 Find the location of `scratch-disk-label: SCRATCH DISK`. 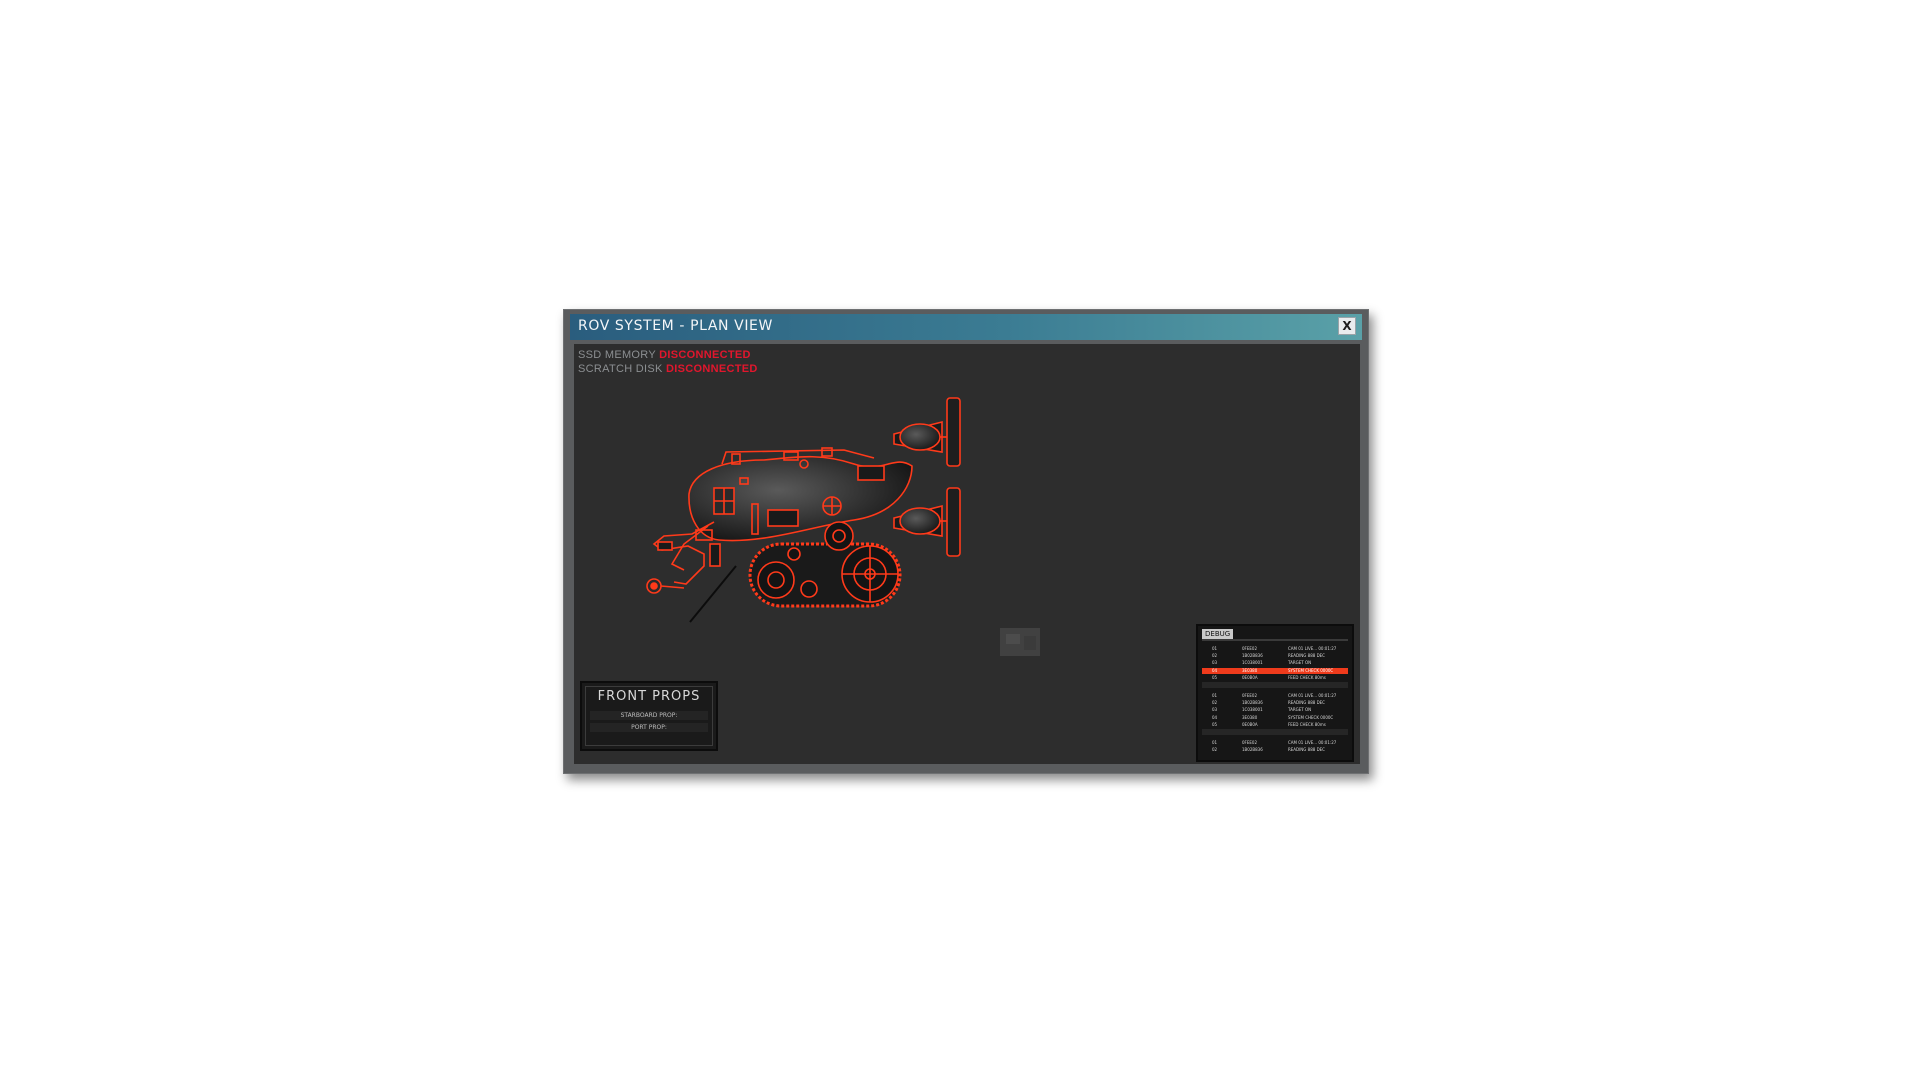

scratch-disk-label: SCRATCH DISK is located at coordinates (620, 369).